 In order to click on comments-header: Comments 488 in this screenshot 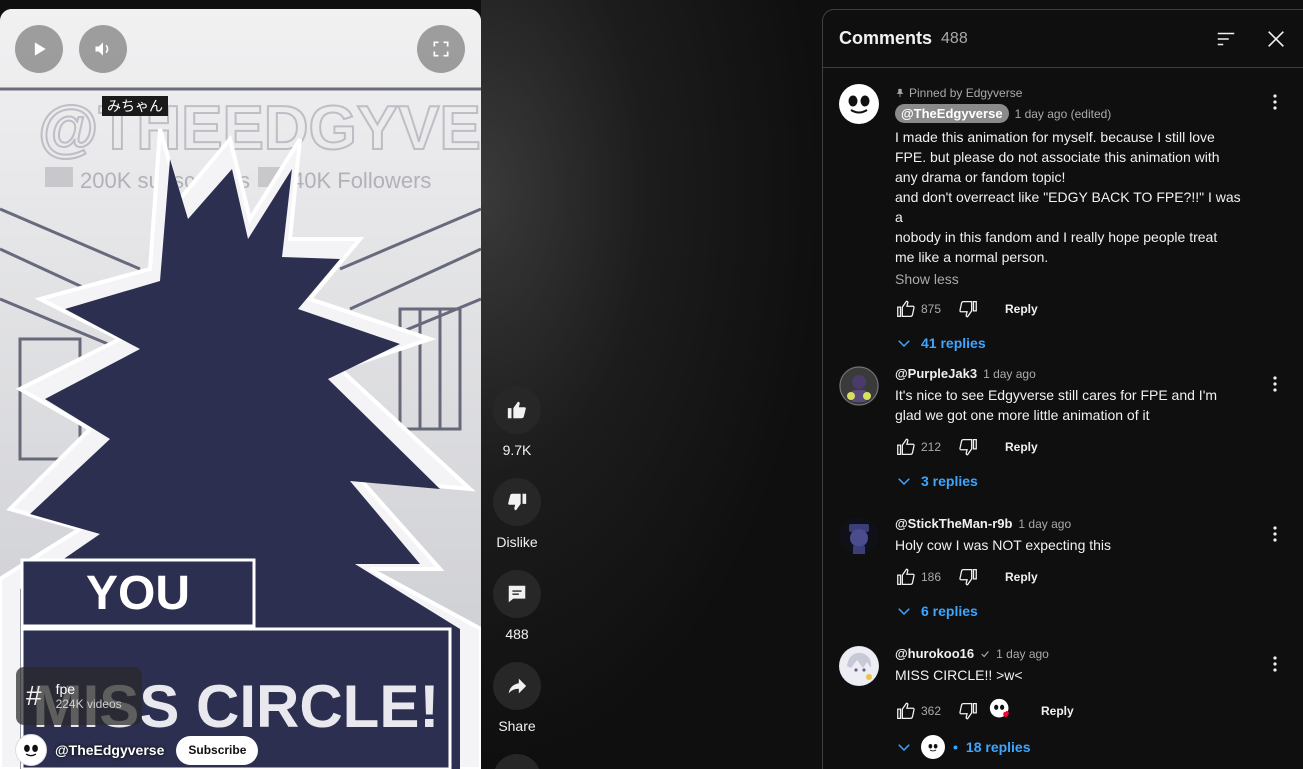, I will do `click(1063, 39)`.